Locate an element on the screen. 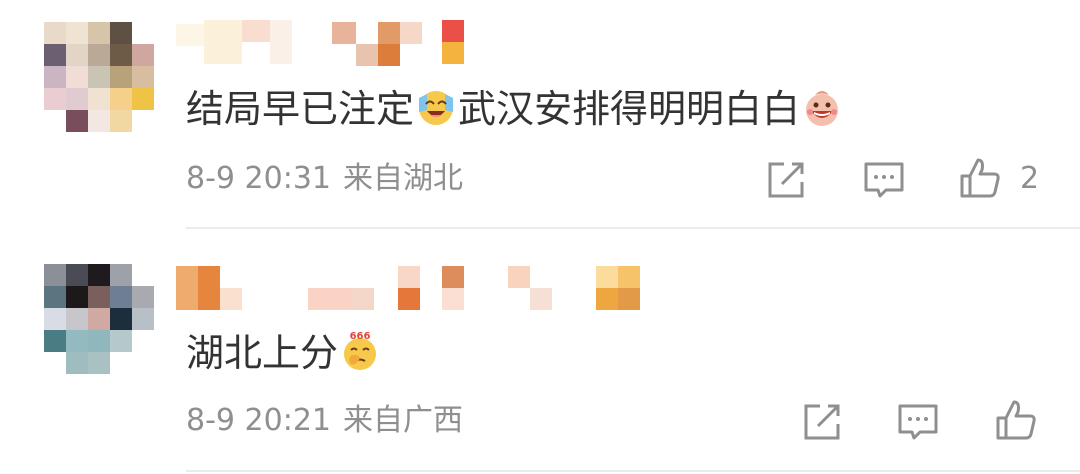  comment-text: 湖北上分 666 is located at coordinates (284, 351).